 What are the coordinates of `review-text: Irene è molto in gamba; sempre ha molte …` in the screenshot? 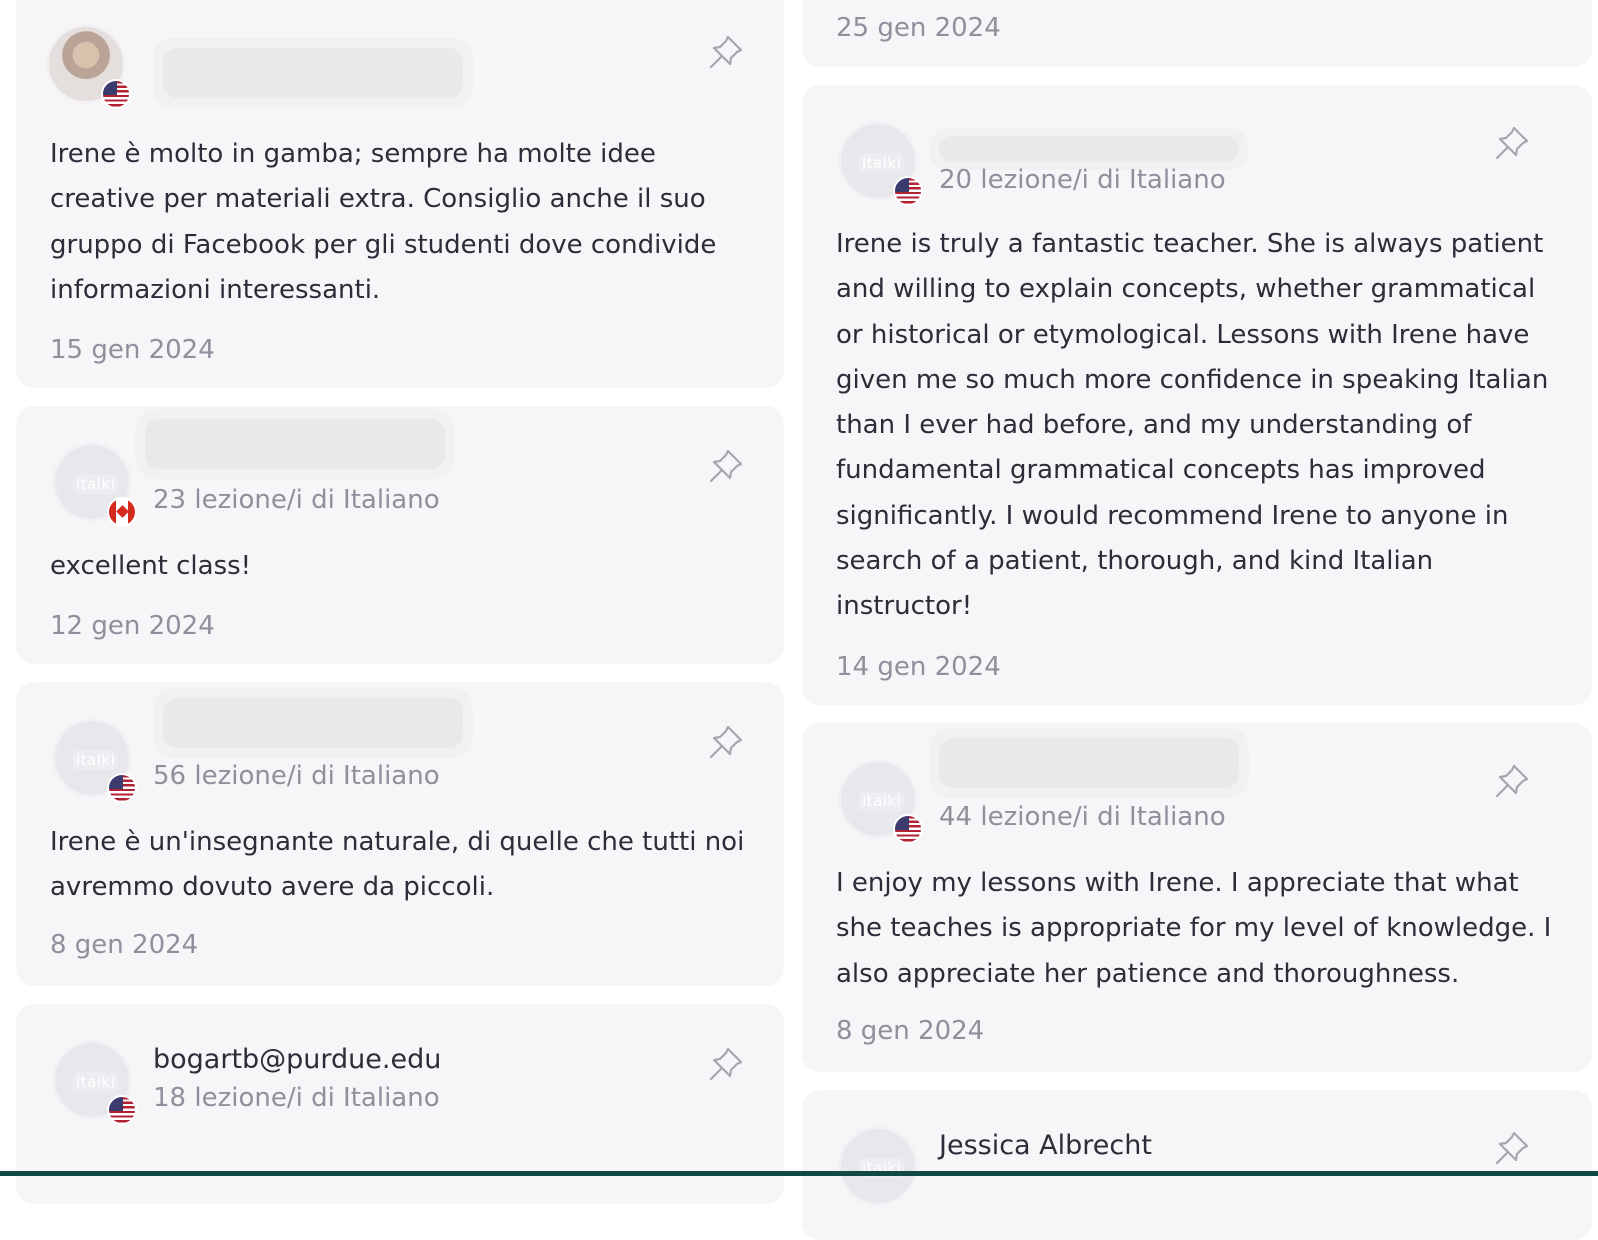 It's located at (383, 222).